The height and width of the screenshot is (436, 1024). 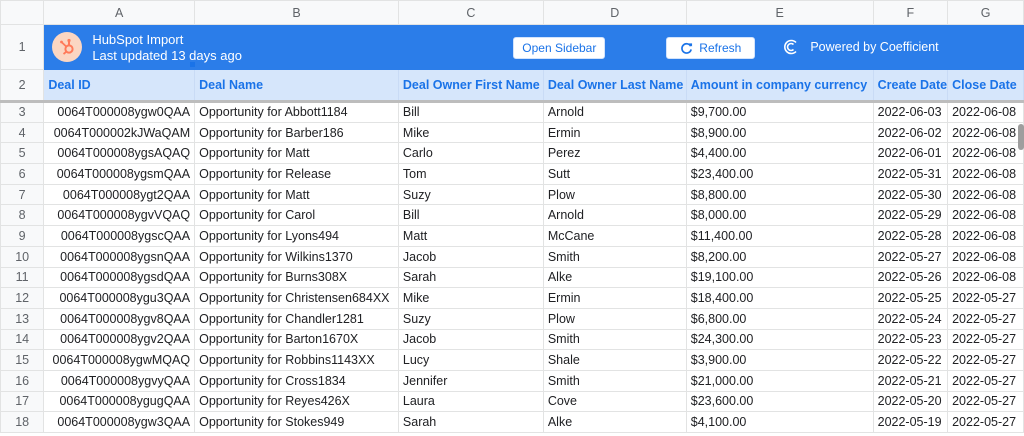 I want to click on select-all-corner, so click(x=22, y=12).